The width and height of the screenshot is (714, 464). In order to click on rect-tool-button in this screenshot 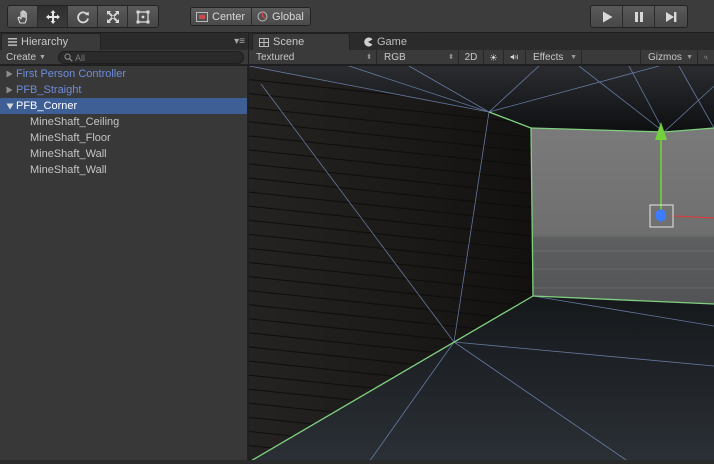, I will do `click(143, 16)`.